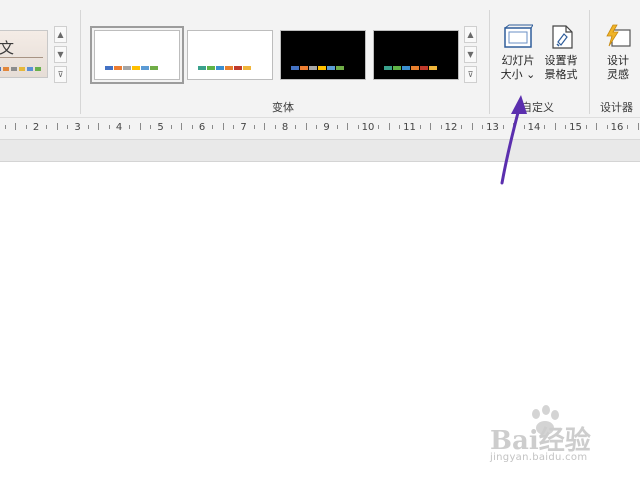  Describe the element at coordinates (539, 457) in the screenshot. I see `watermark-url: jingyan.baidu.com` at that location.